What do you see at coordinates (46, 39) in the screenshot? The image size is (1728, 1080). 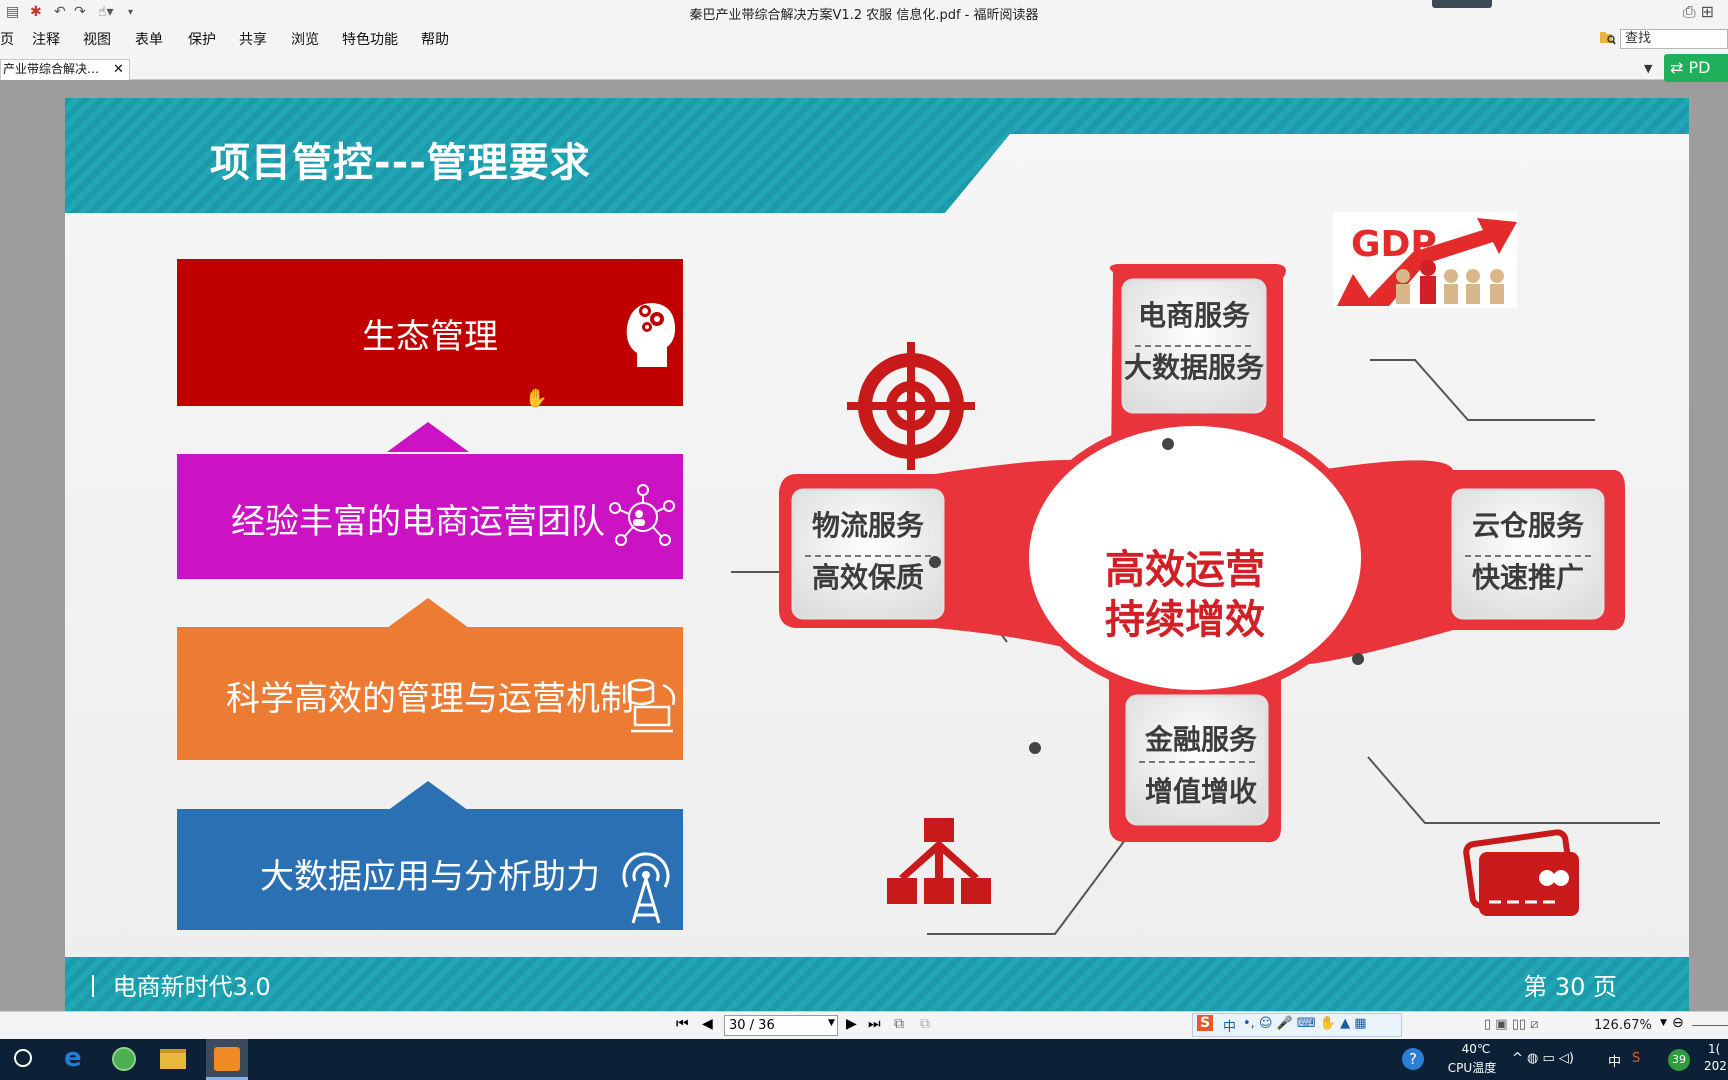 I see `menu-annotate: 注释` at bounding box center [46, 39].